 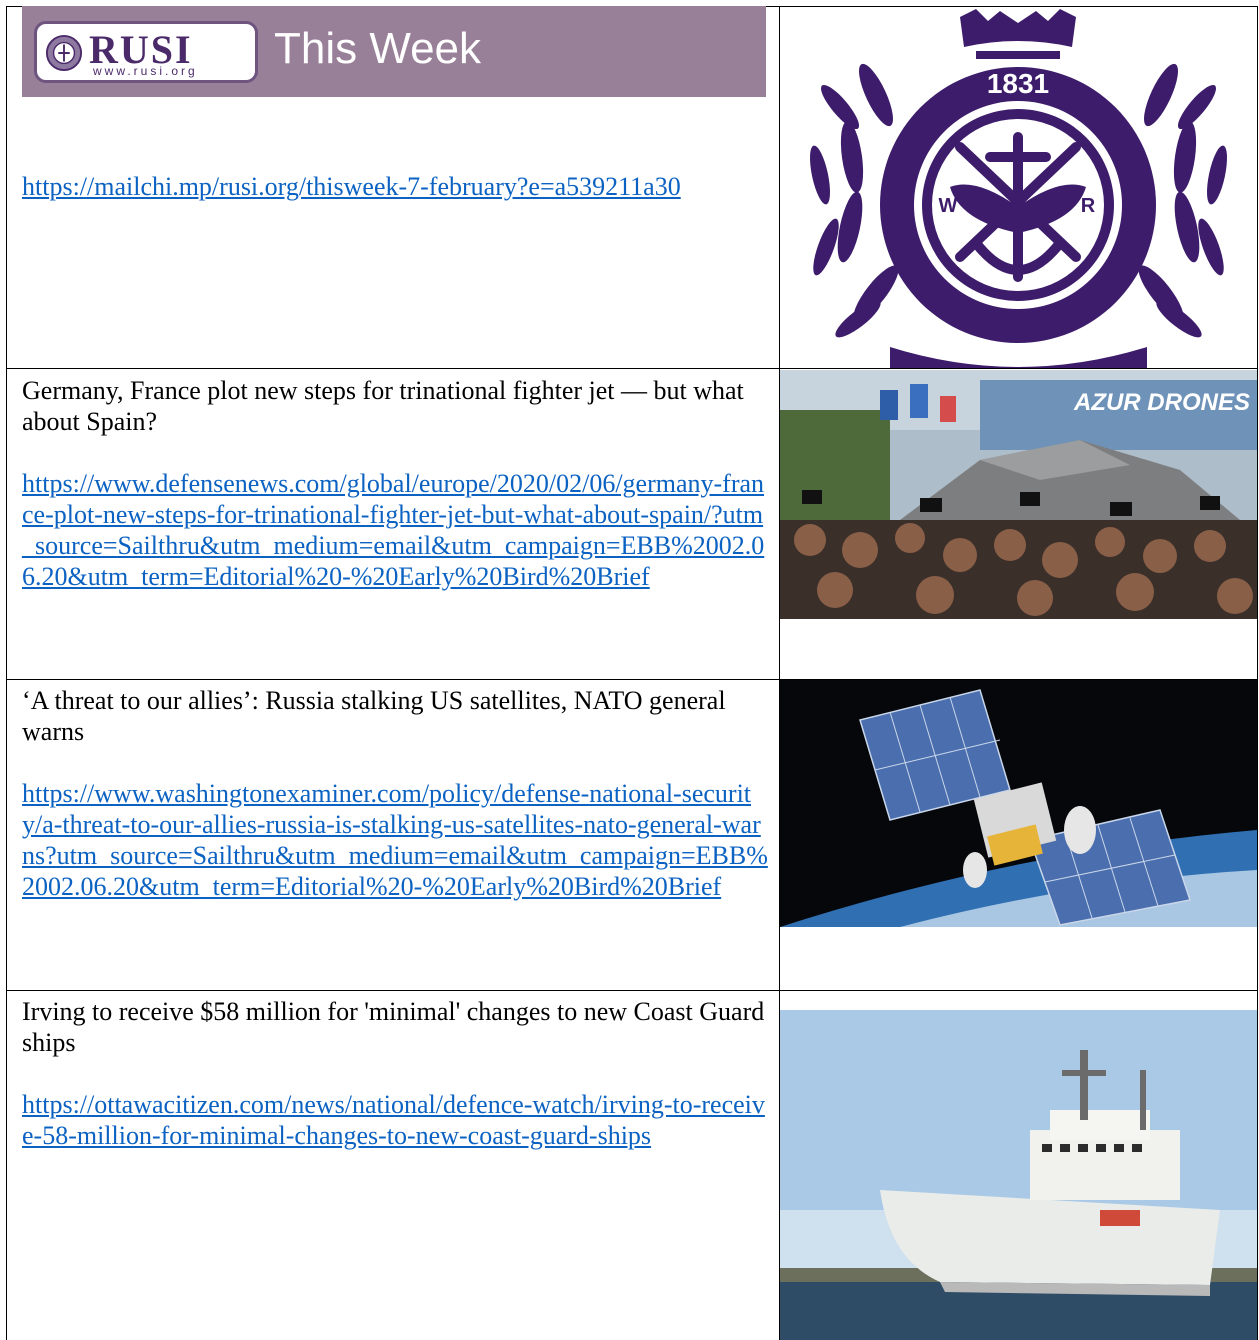 I want to click on rusi-logo: RUSI www.rusi.org, so click(x=146, y=52).